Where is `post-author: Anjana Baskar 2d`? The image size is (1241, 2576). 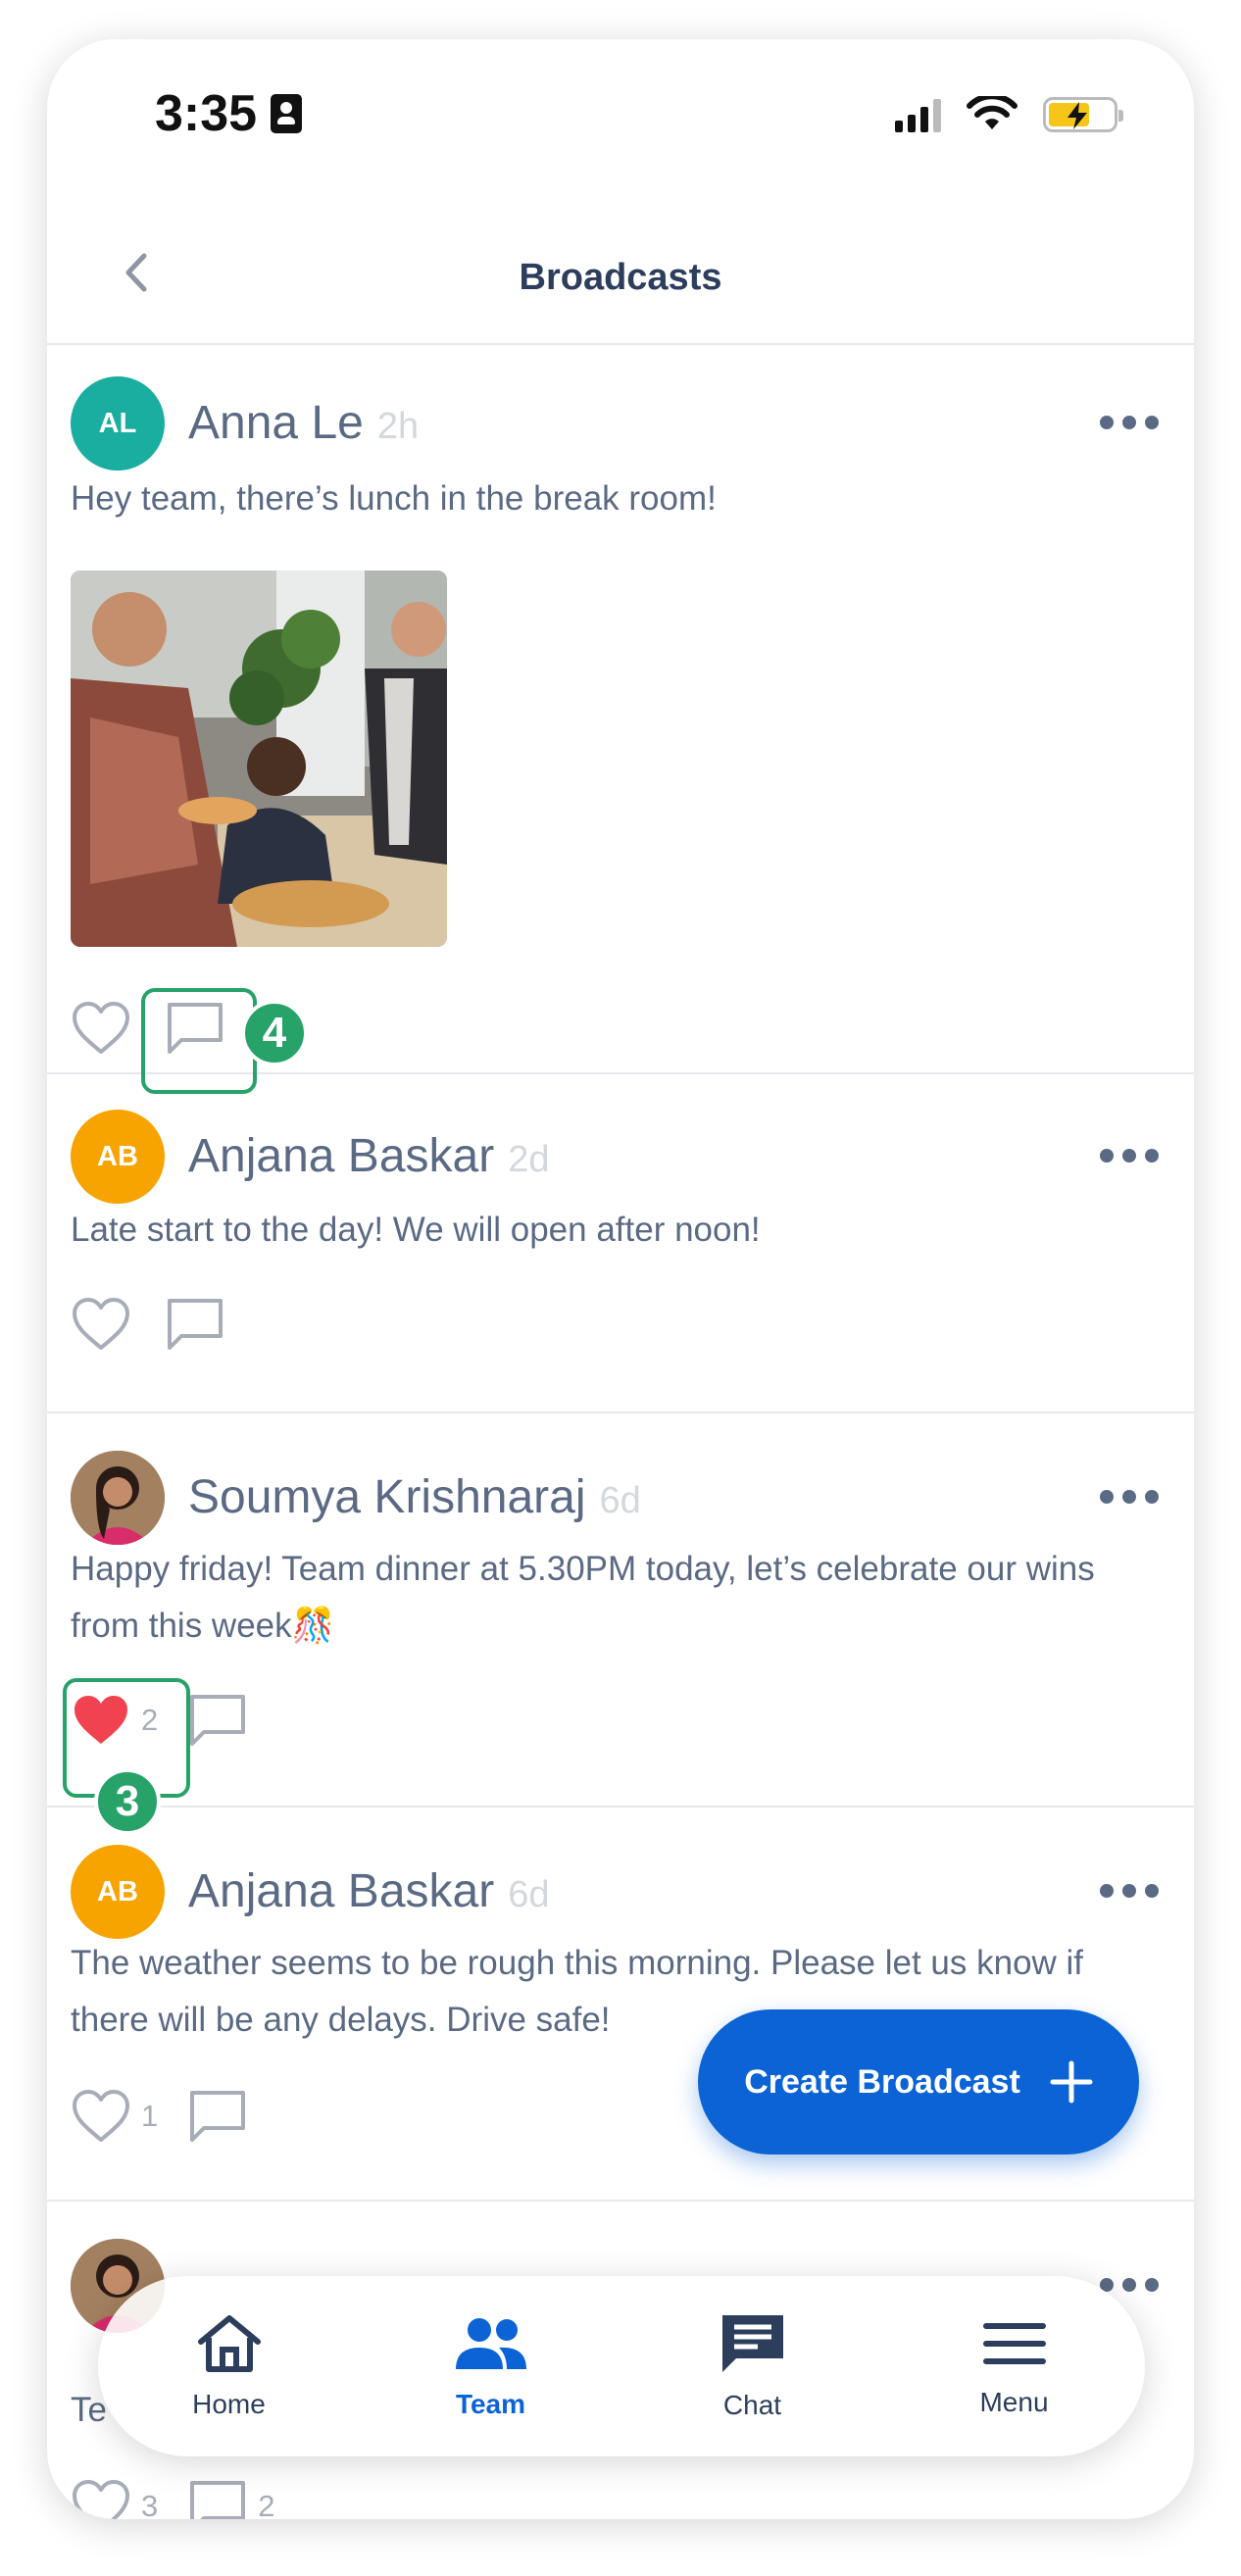 post-author: Anjana Baskar 2d is located at coordinates (368, 1156).